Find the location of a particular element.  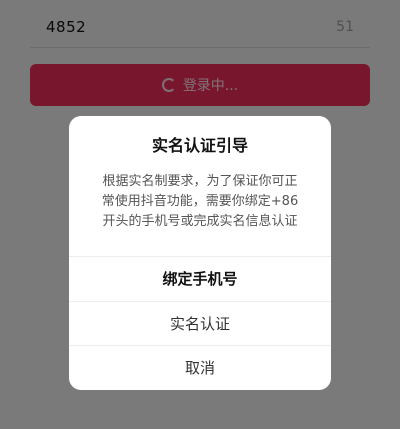

bind-phone-button: 绑定手机号 is located at coordinates (200, 278).